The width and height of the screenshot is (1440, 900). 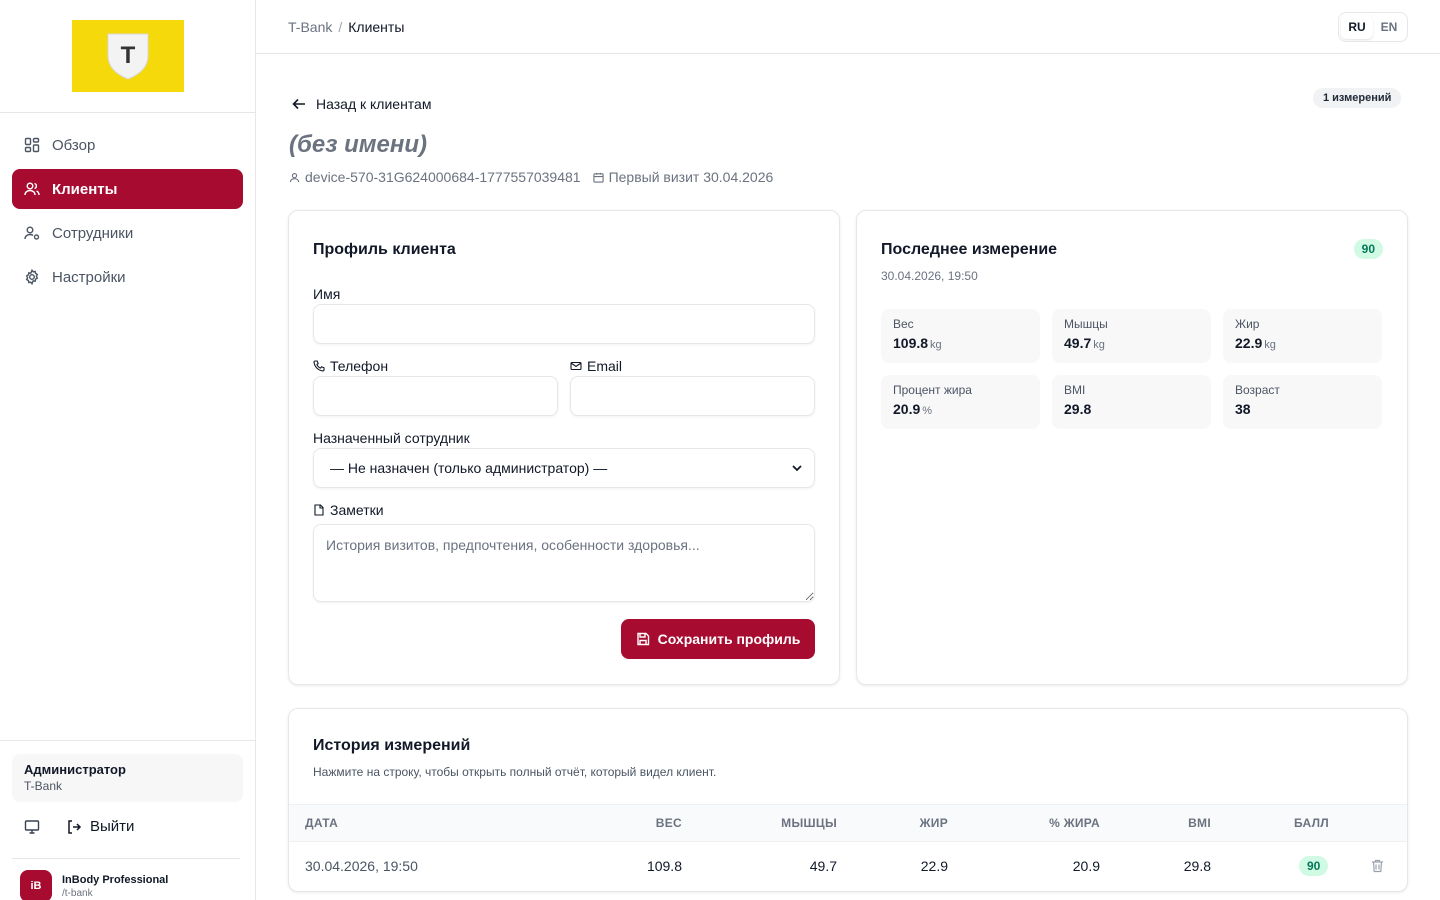 I want to click on table-header: ДАТА ВЕС МЫШЦЫ ЖИР % ЖИРА BMI БАЛЛ, so click(x=848, y=823).